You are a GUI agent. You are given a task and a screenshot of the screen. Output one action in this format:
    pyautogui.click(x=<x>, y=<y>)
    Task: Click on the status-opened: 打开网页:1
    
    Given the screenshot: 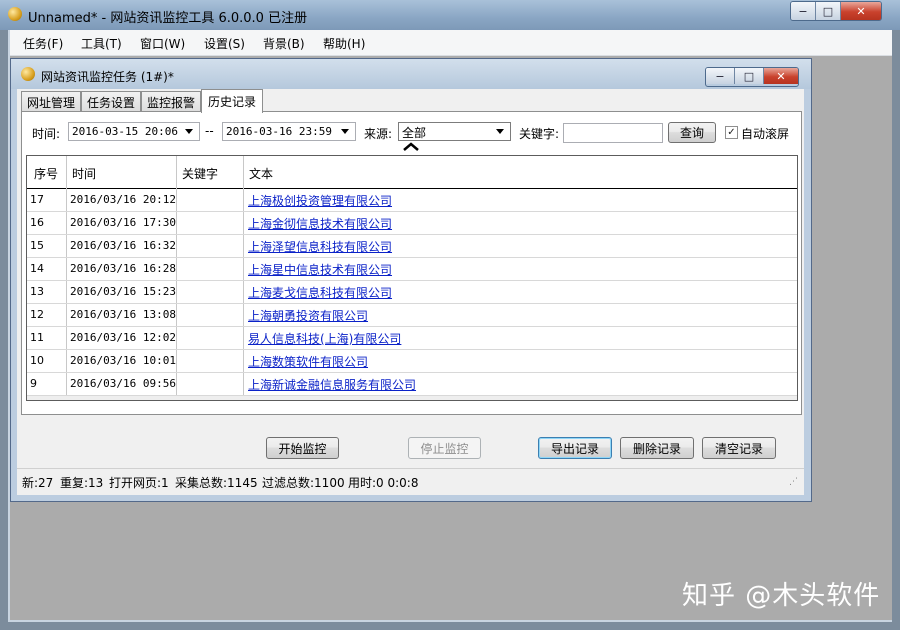 What is the action you would take?
    pyautogui.click(x=139, y=483)
    